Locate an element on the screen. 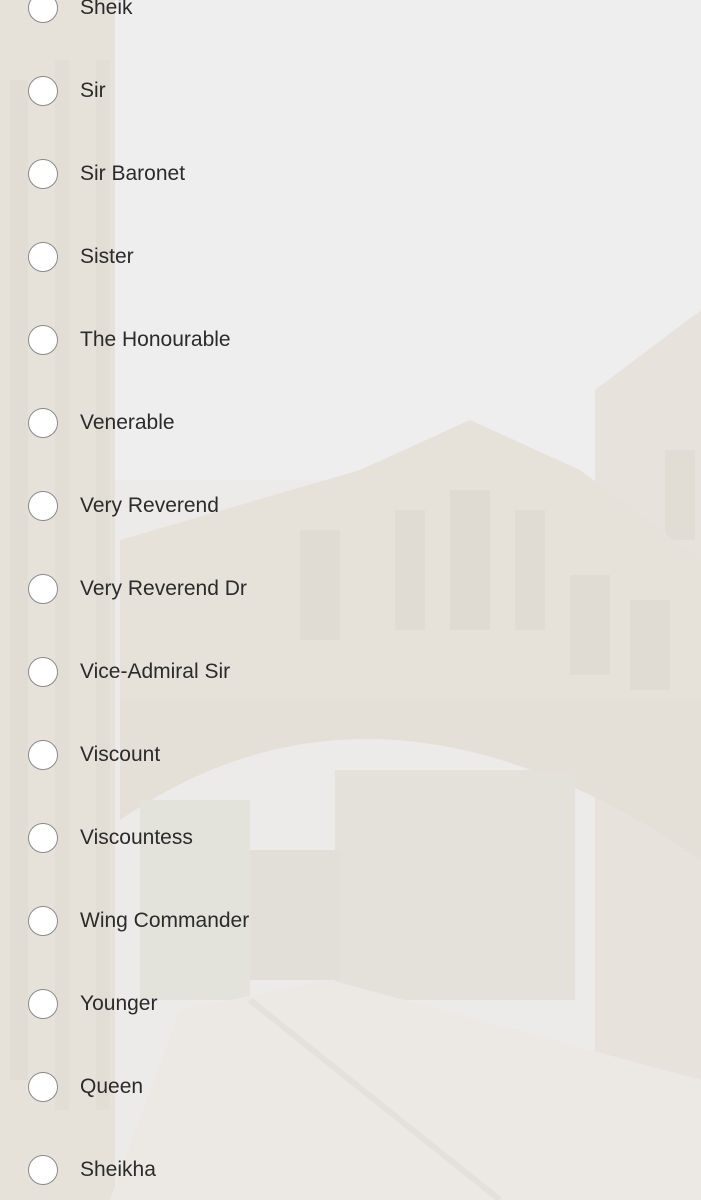  radio-option: Sheikha is located at coordinates (92, 1170).